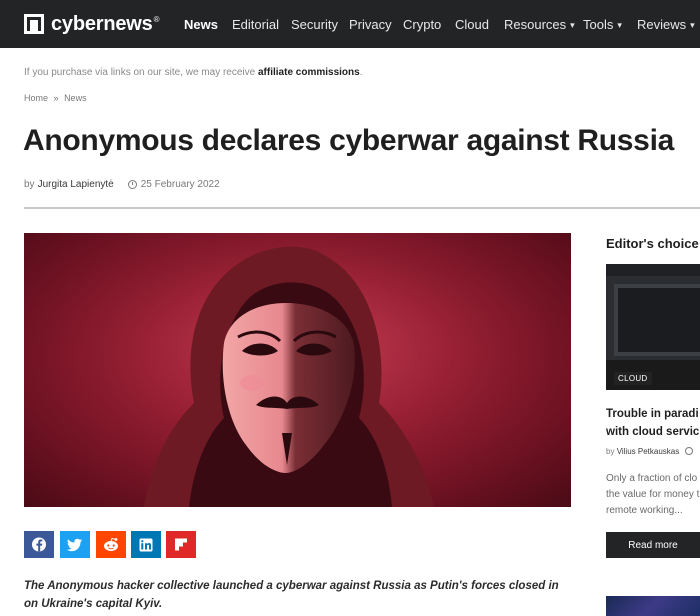 Image resolution: width=700 pixels, height=616 pixels. I want to click on reddit-icon, so click(111, 544).